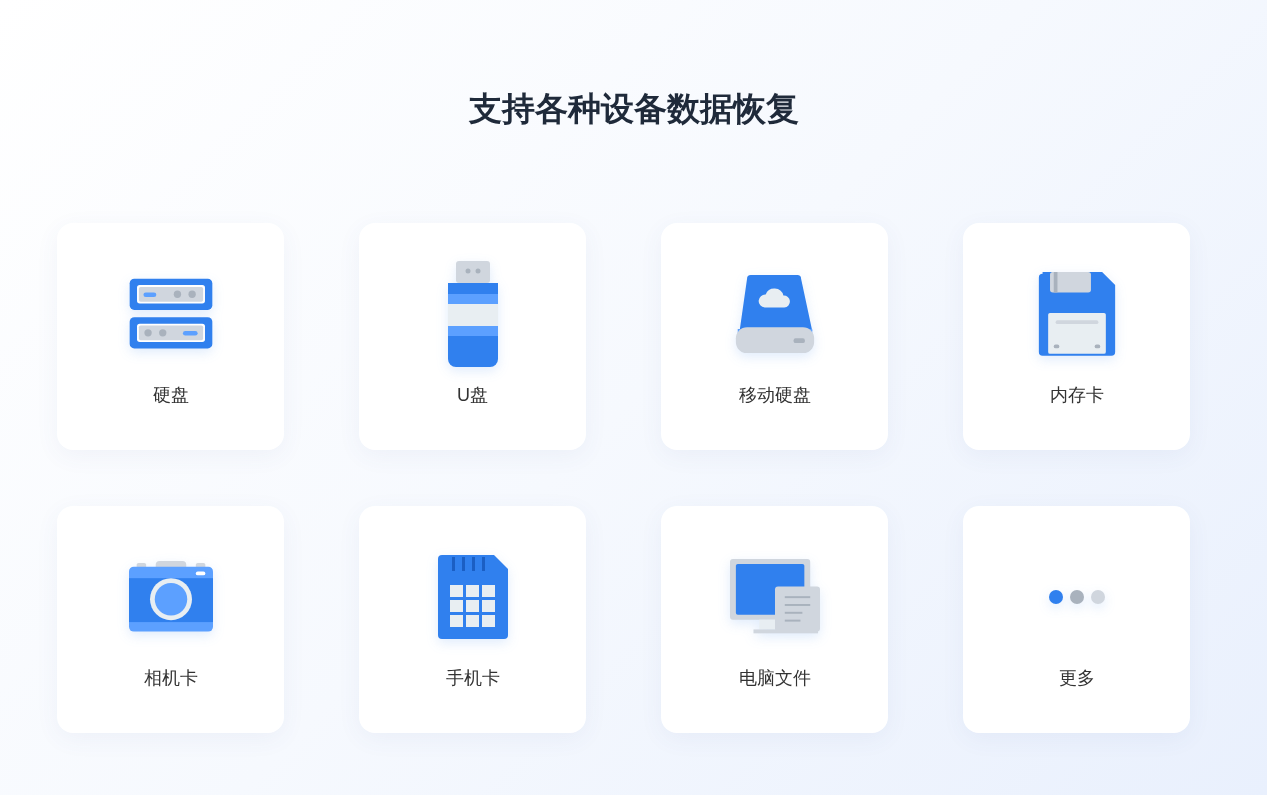 Image resolution: width=1267 pixels, height=795 pixels. Describe the element at coordinates (633, 109) in the screenshot. I see `page-title: 支持各种设备数据恢复` at that location.